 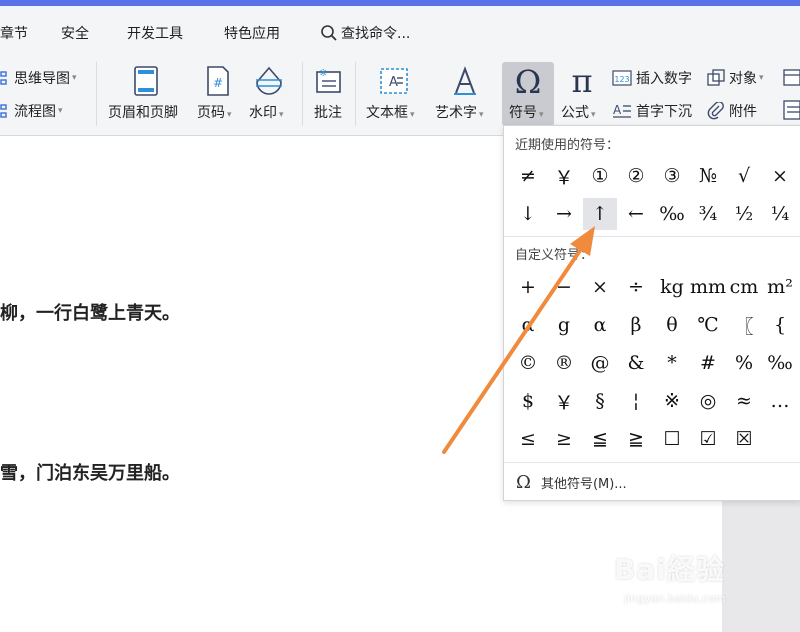 What do you see at coordinates (791, 112) in the screenshot?
I see `document-part-icon` at bounding box center [791, 112].